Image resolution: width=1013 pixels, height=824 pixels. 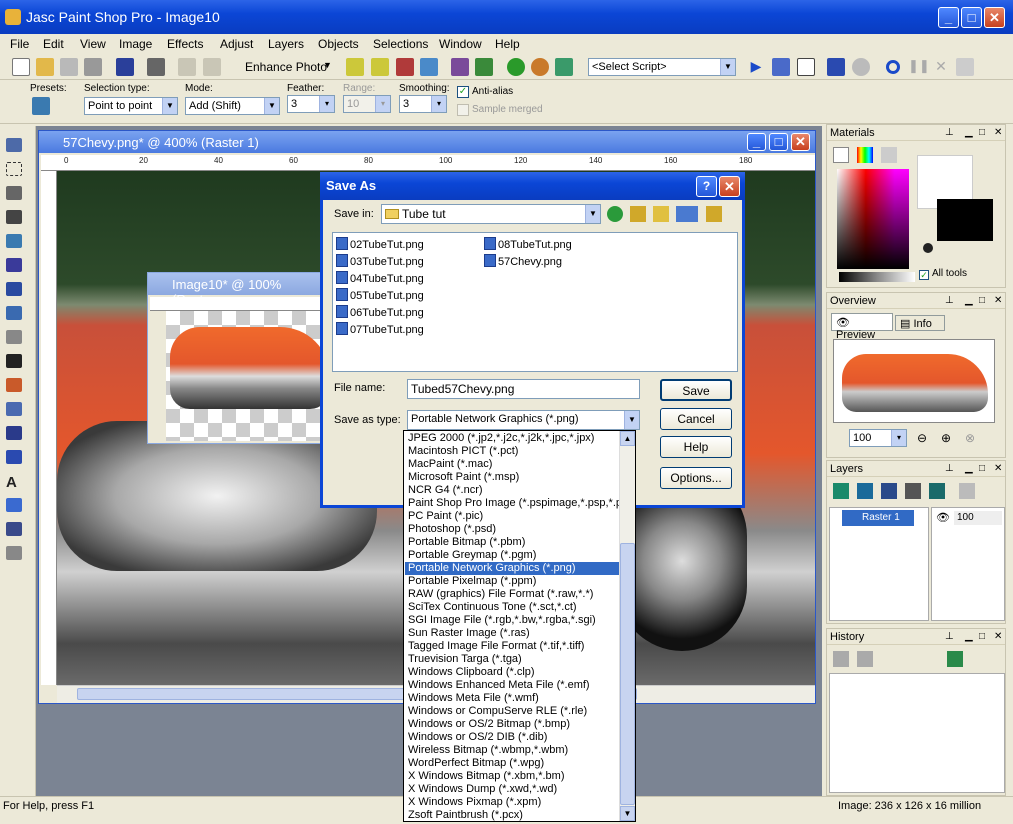 I want to click on style-icon, so click(x=928, y=248).